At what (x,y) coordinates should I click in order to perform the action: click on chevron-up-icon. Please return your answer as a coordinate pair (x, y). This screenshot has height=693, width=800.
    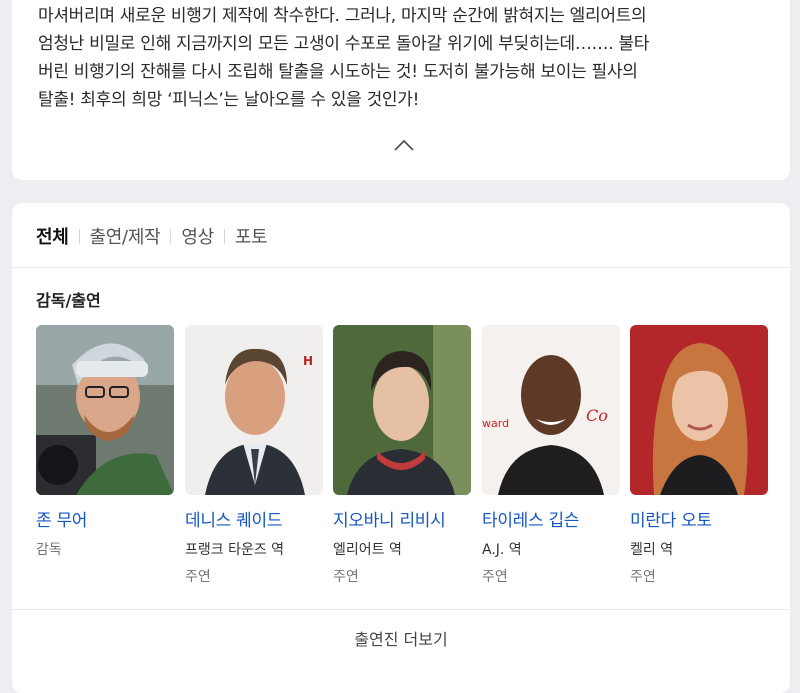
    Looking at the image, I should click on (404, 145).